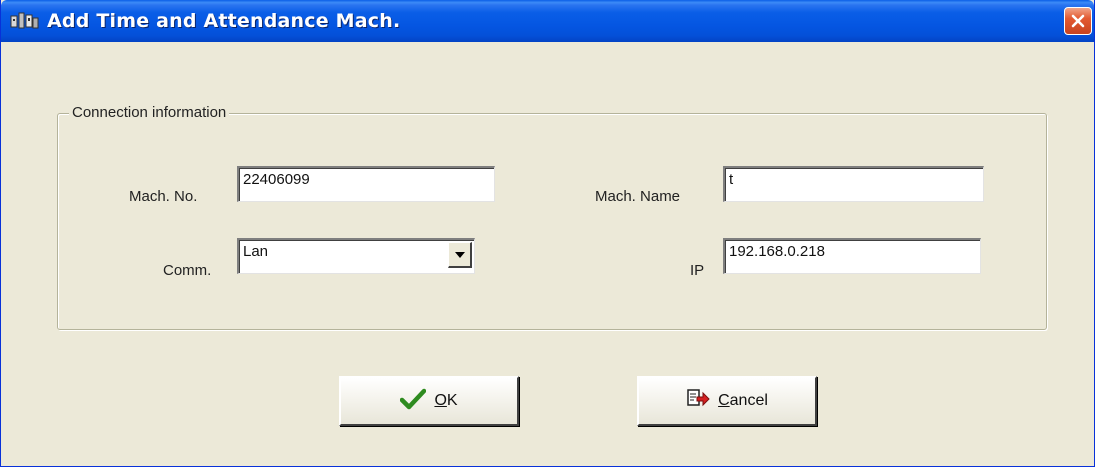  I want to click on cancel-label: Cancel, so click(743, 400).